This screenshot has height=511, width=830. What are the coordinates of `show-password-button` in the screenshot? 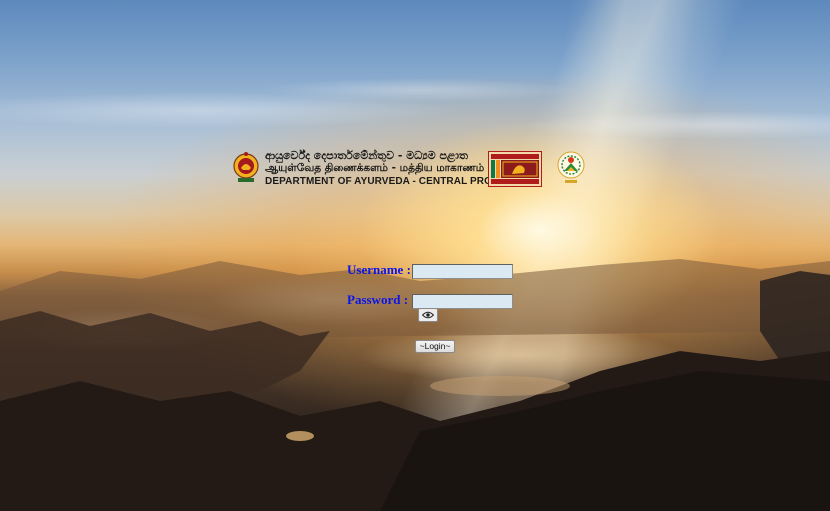 It's located at (428, 315).